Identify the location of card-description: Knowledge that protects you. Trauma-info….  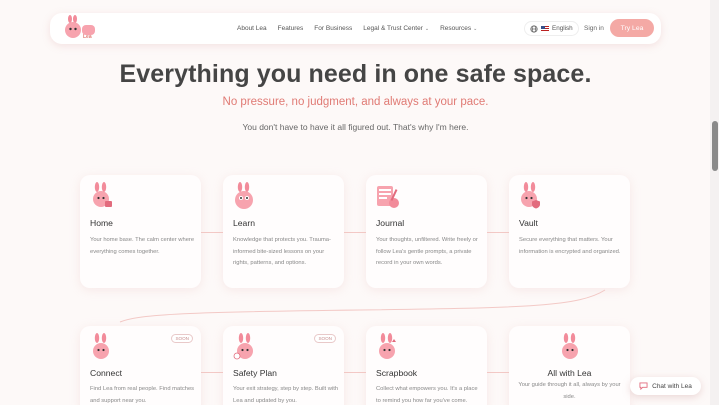
(282, 251).